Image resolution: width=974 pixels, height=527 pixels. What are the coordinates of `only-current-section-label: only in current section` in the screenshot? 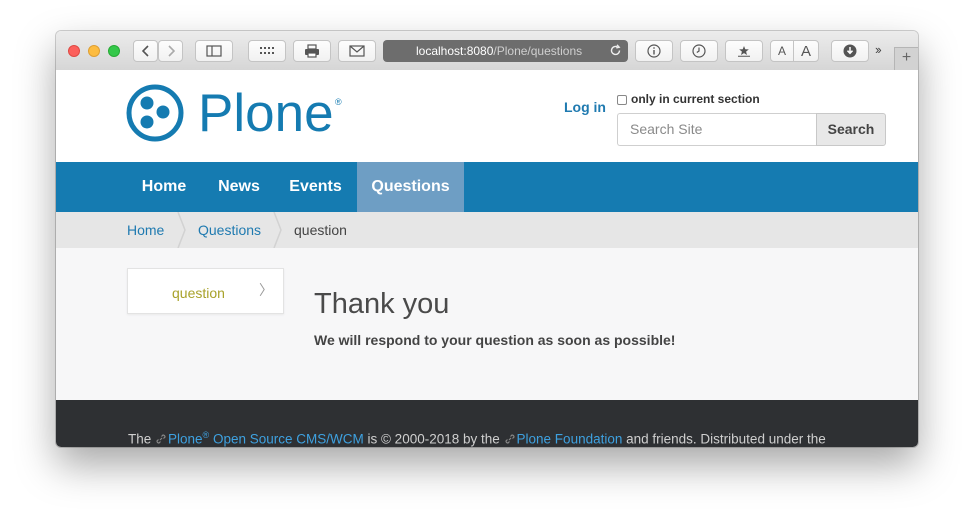 It's located at (695, 99).